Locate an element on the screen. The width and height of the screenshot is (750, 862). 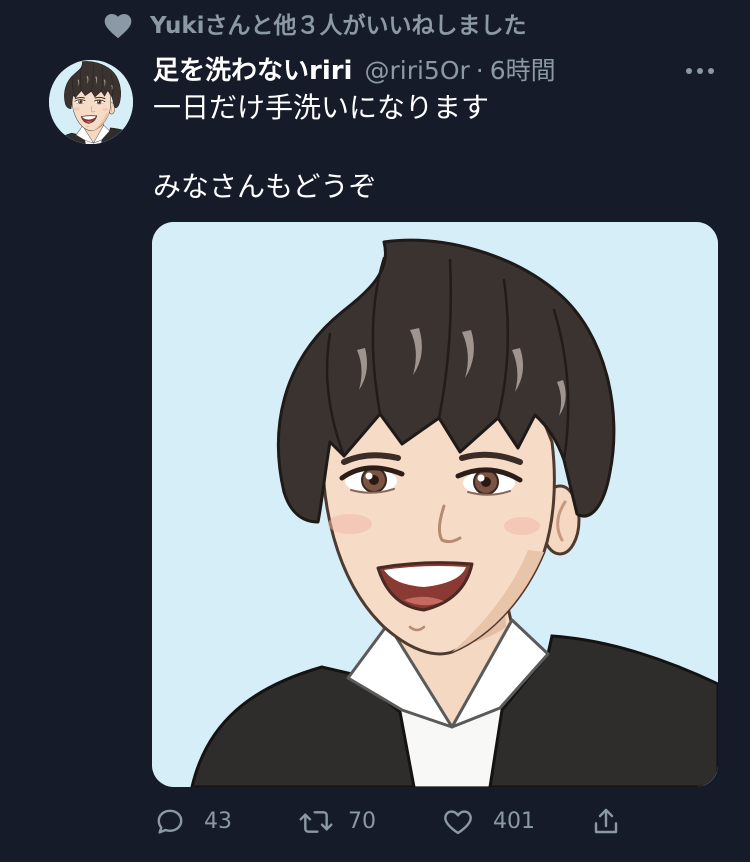
heart-filled-icon-svg is located at coordinates (118, 26).